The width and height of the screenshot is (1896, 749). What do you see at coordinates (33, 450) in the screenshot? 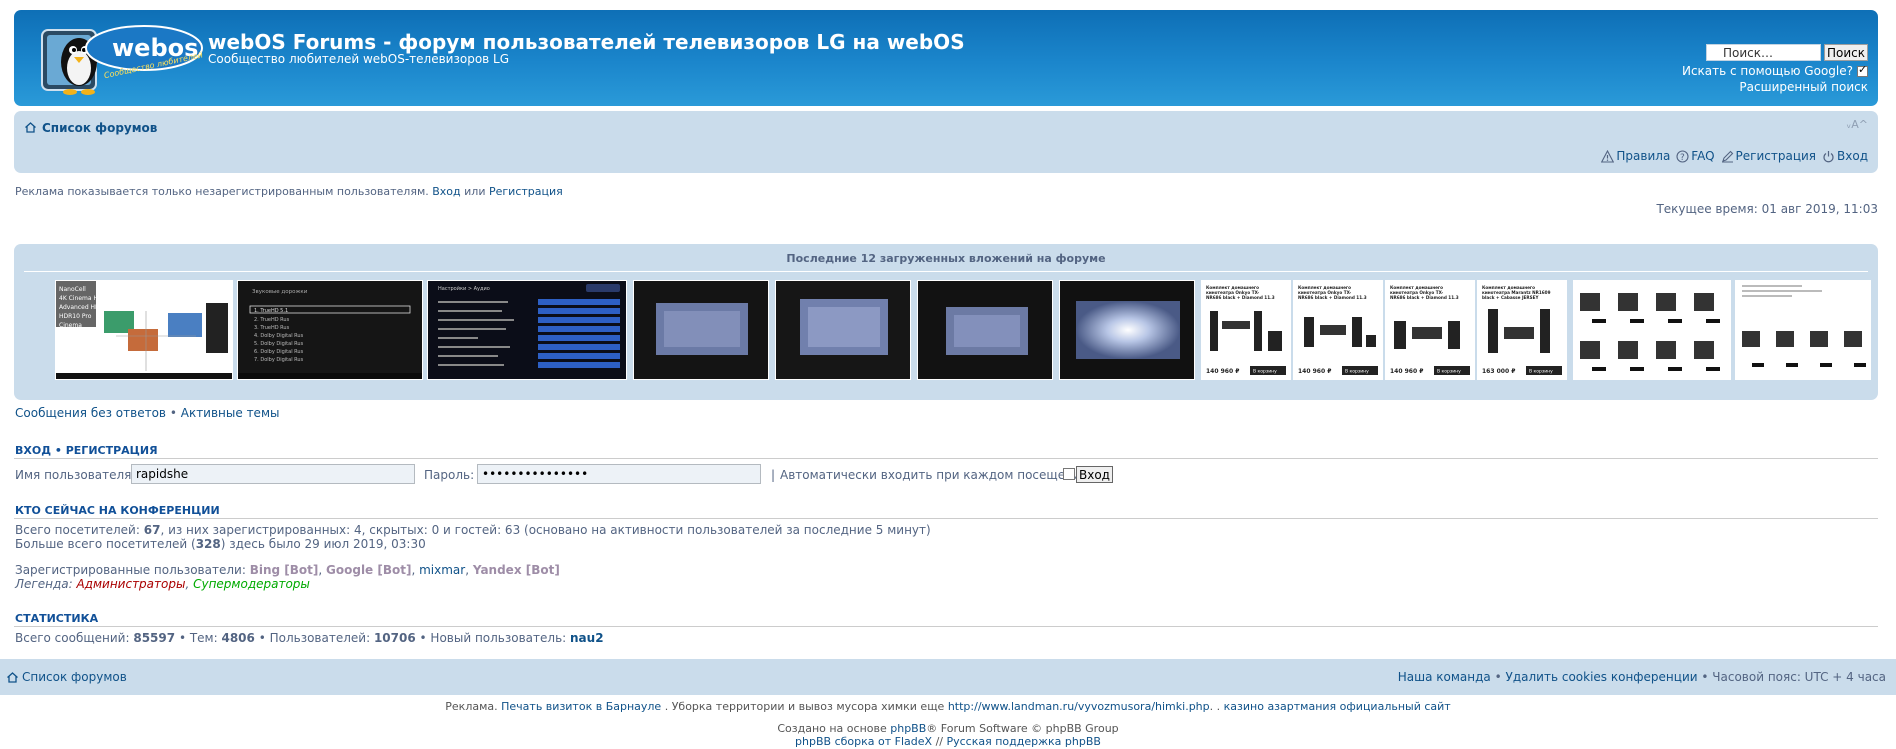
I see `login-title-link: ВХОД` at bounding box center [33, 450].